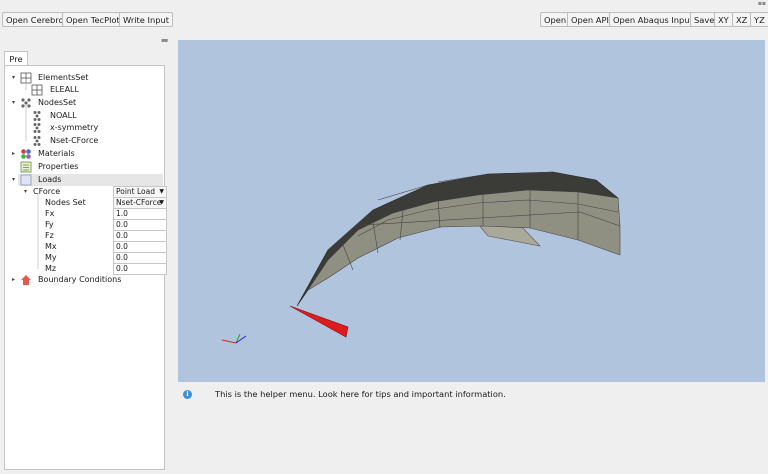  What do you see at coordinates (146, 19) in the screenshot?
I see `write-input-button: Write Input` at bounding box center [146, 19].